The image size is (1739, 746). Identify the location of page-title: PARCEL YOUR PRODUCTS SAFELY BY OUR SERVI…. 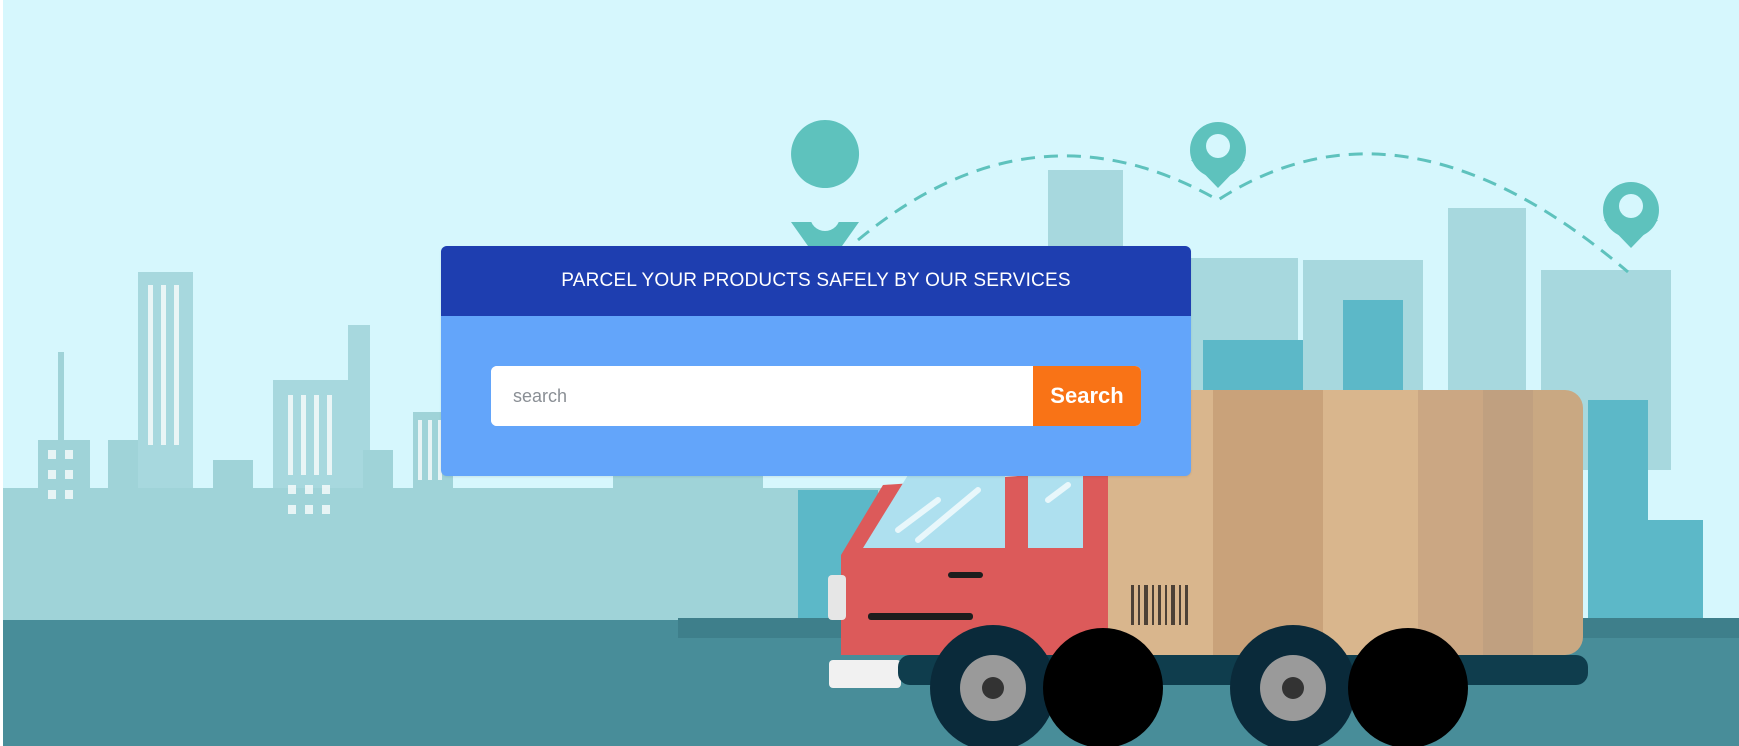
(816, 281).